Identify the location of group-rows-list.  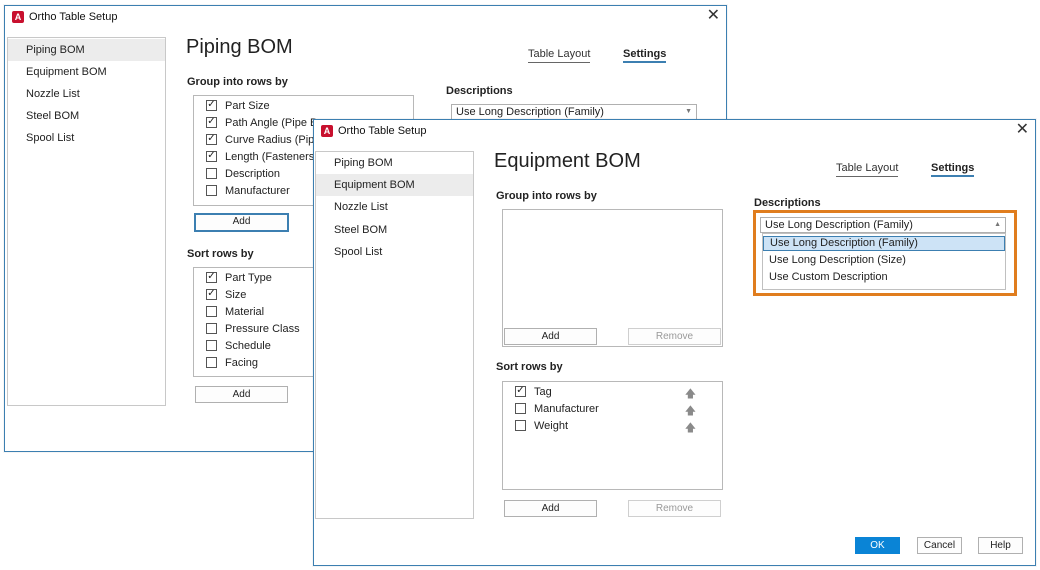
(612, 278).